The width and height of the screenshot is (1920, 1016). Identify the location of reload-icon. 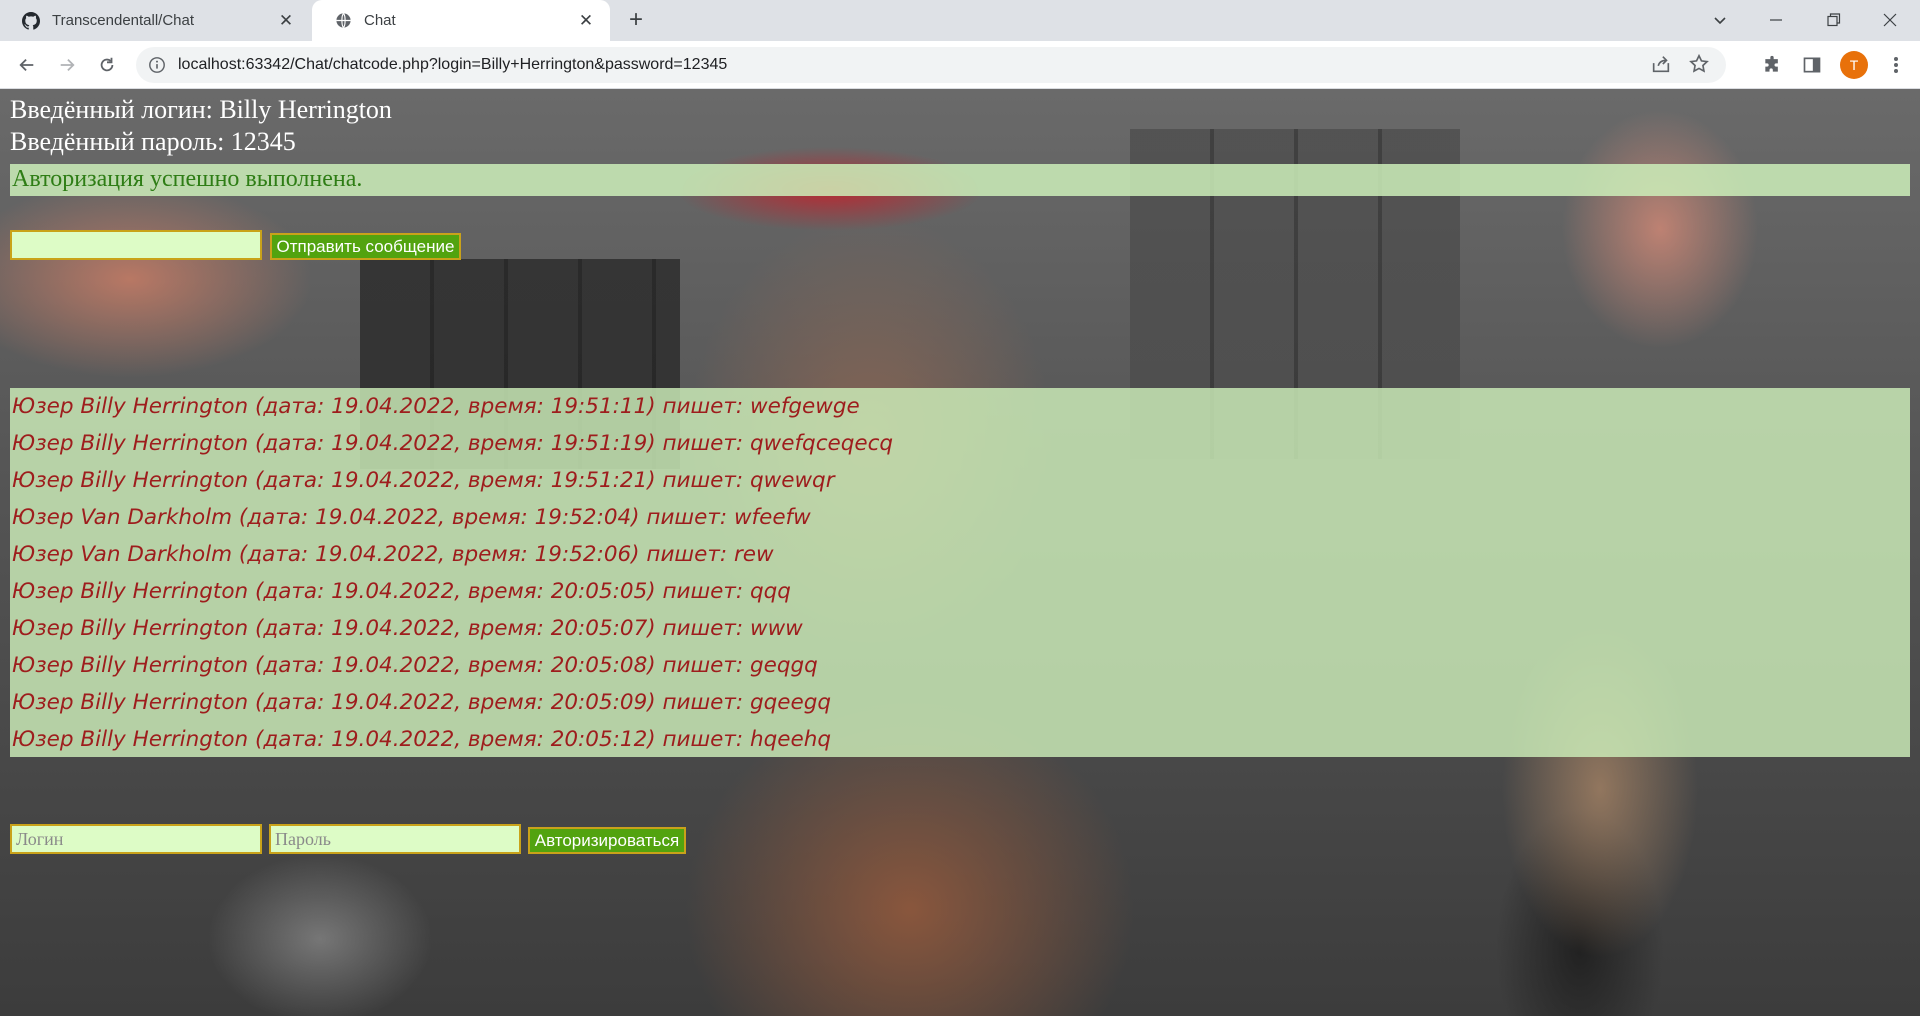
(107, 65).